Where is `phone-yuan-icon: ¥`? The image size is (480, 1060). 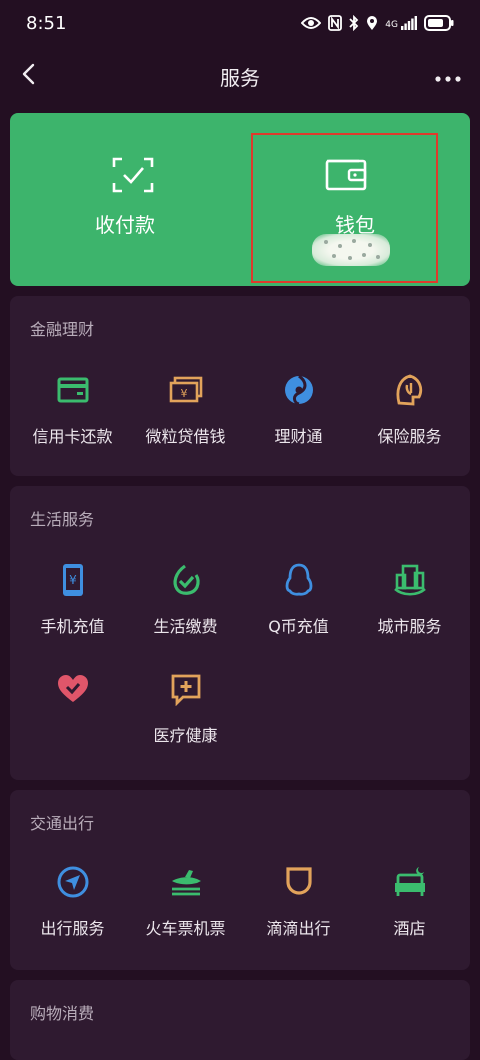 phone-yuan-icon: ¥ is located at coordinates (73, 580).